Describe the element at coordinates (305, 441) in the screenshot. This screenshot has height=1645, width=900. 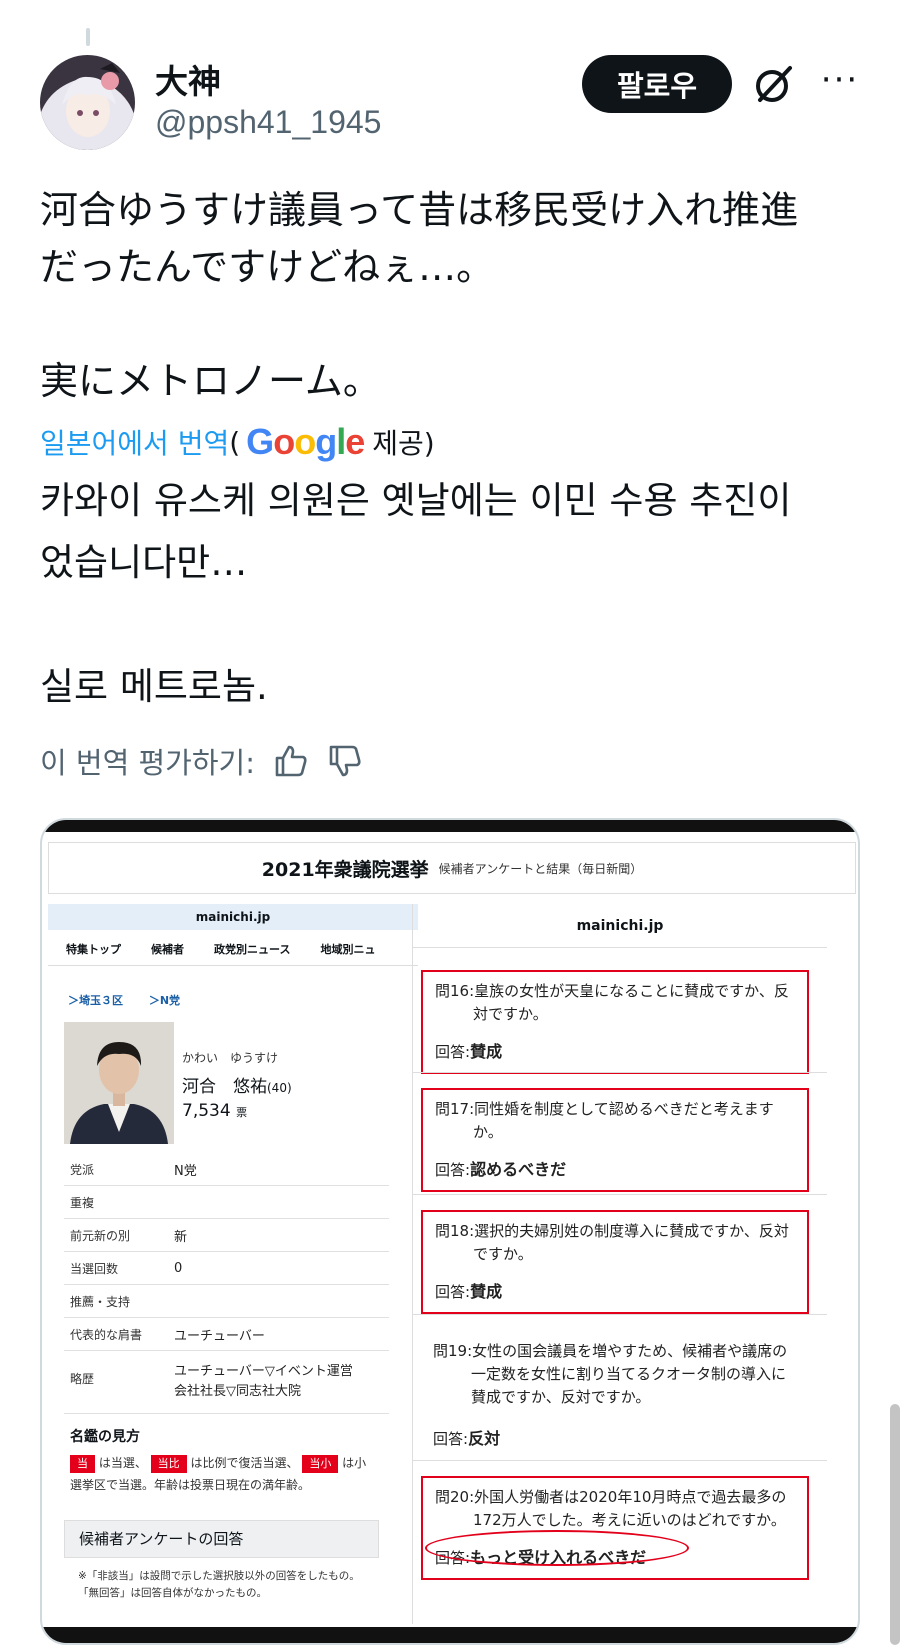
I see `google-logo: Google` at that location.